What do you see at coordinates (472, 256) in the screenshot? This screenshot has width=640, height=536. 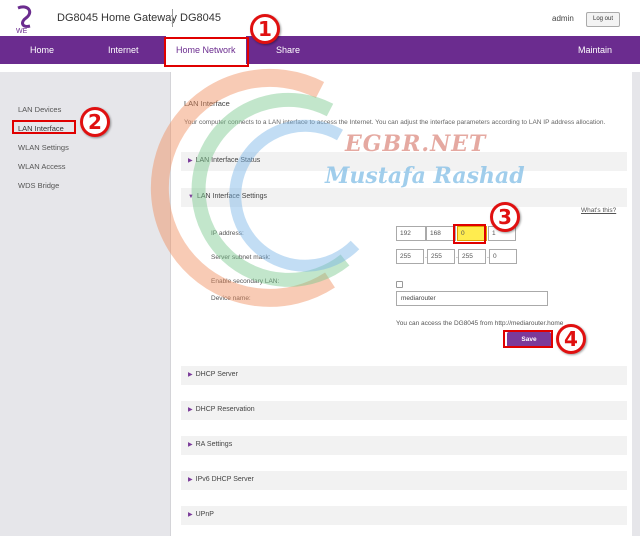 I see `mask-octet-3-input: 255` at bounding box center [472, 256].